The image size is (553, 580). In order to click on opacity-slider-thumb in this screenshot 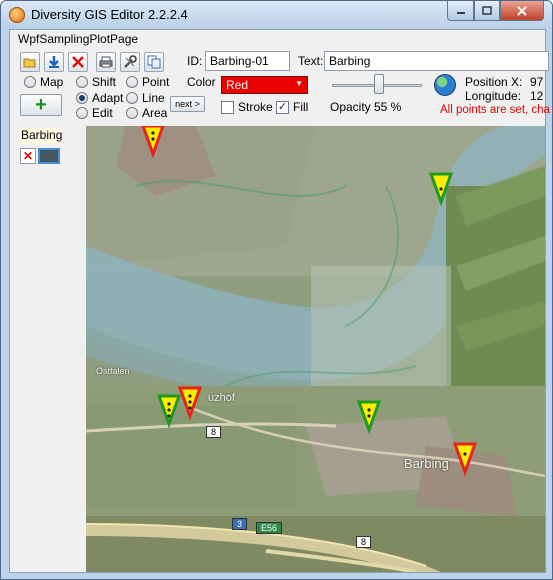, I will do `click(379, 84)`.